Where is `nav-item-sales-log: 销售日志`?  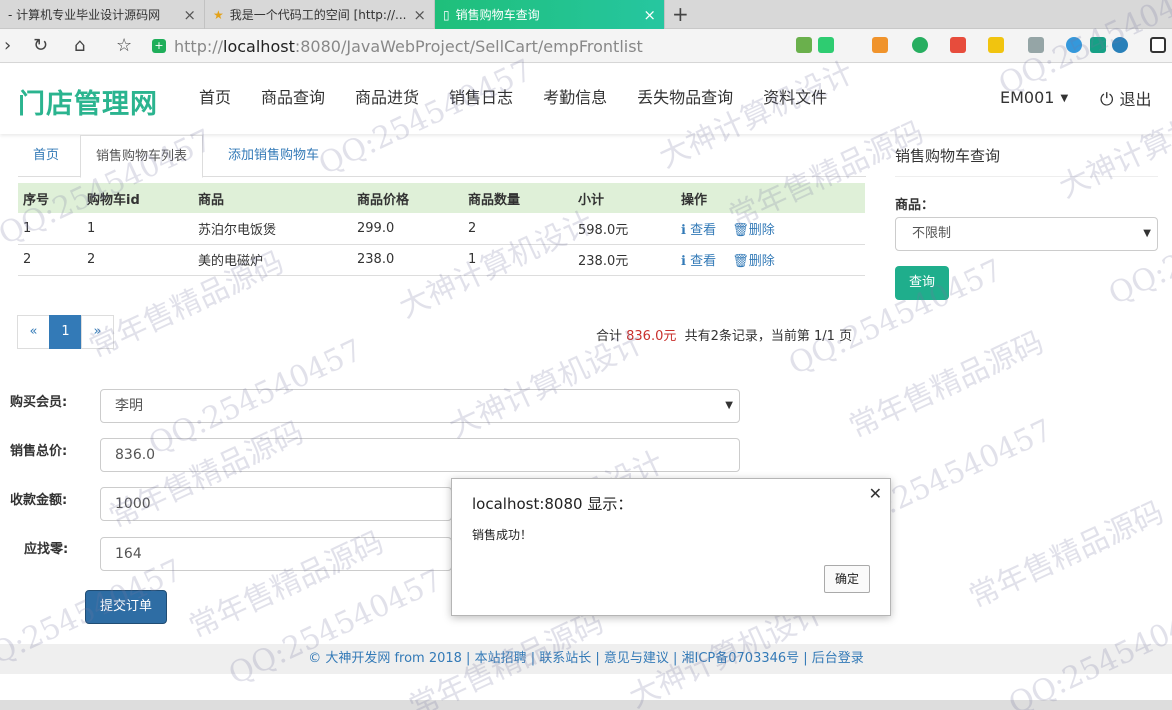
nav-item-sales-log: 销售日志 is located at coordinates (481, 99).